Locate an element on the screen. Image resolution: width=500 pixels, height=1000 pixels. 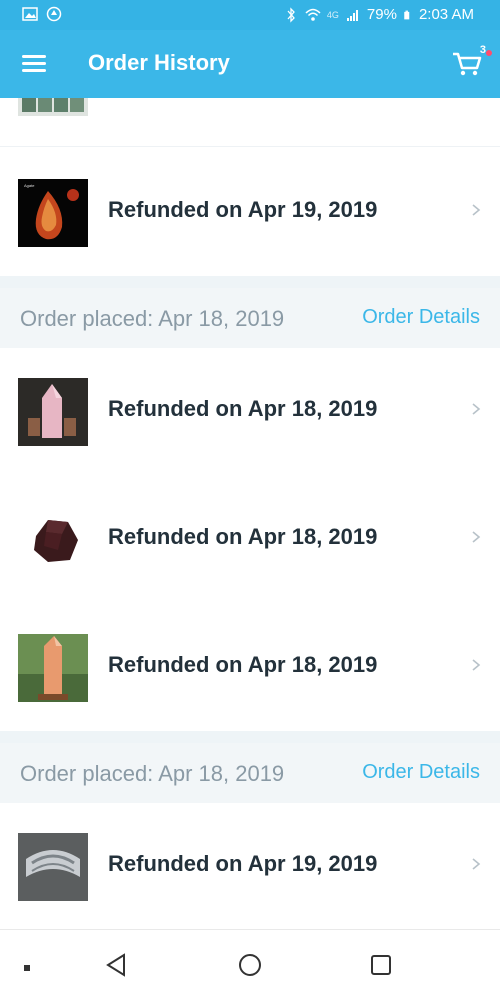
status-left is located at coordinates (42, 14).